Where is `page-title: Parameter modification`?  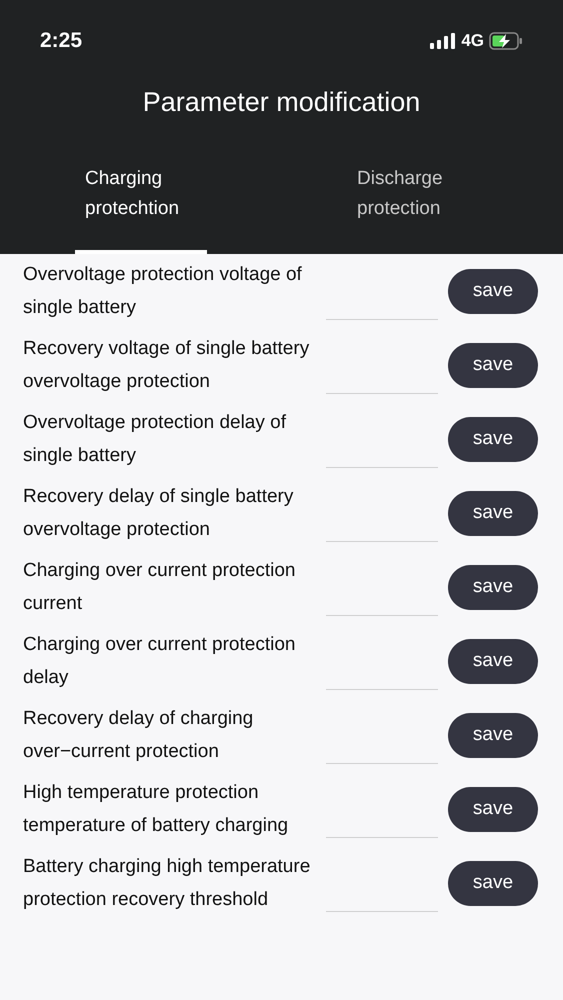 page-title: Parameter modification is located at coordinates (281, 102).